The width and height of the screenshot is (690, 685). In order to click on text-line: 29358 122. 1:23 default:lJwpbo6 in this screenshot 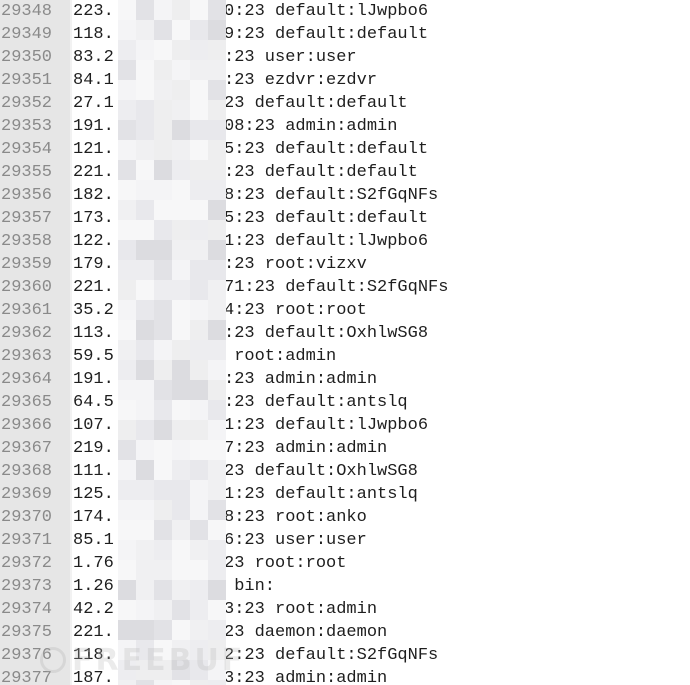, I will do `click(345, 241)`.